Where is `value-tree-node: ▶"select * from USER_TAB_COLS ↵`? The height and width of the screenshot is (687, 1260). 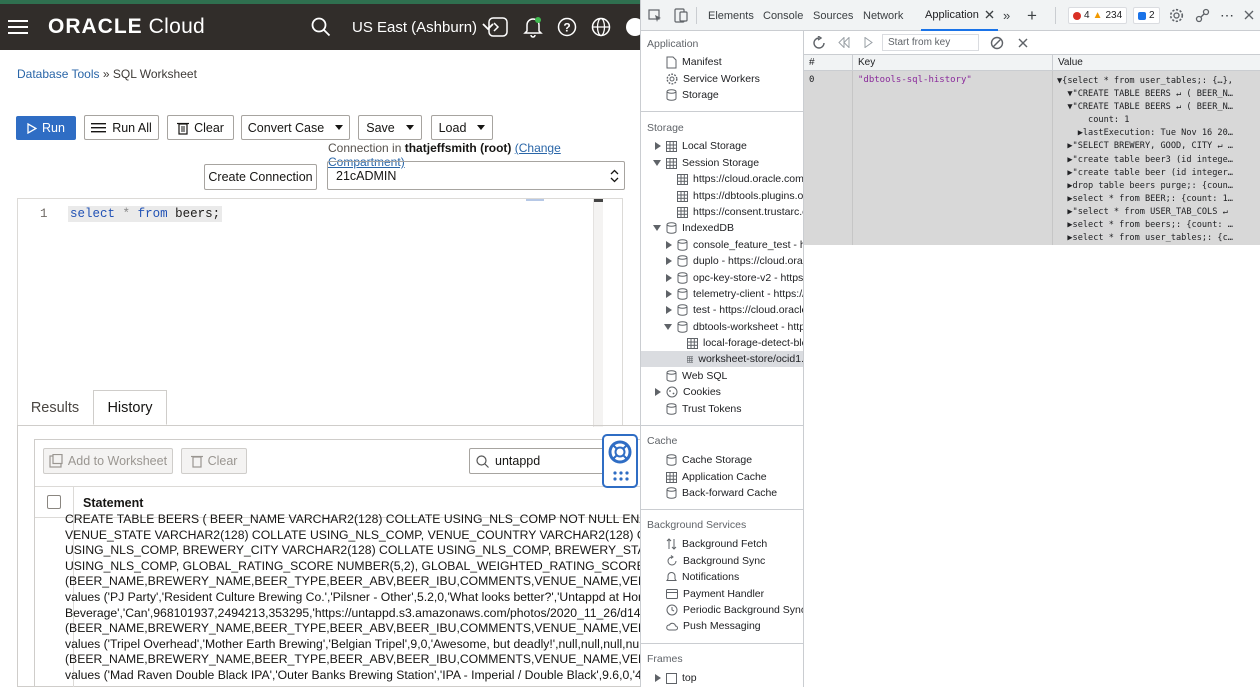 value-tree-node: ▶"select * from USER_TAB_COLS ↵ is located at coordinates (1145, 212).